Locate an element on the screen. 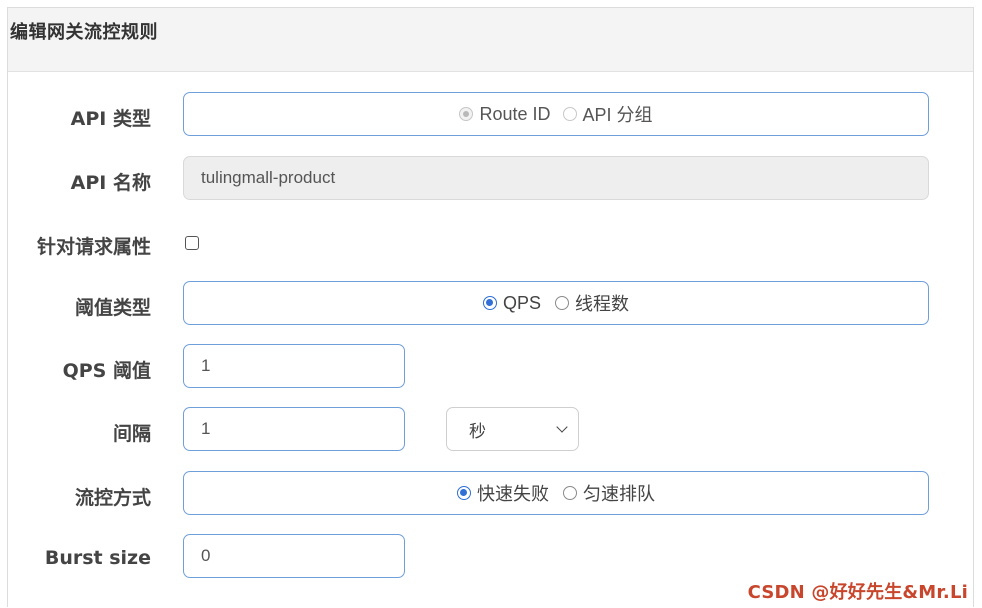 This screenshot has width=982, height=608. api-name-field: tulingmall-product is located at coordinates (556, 178).